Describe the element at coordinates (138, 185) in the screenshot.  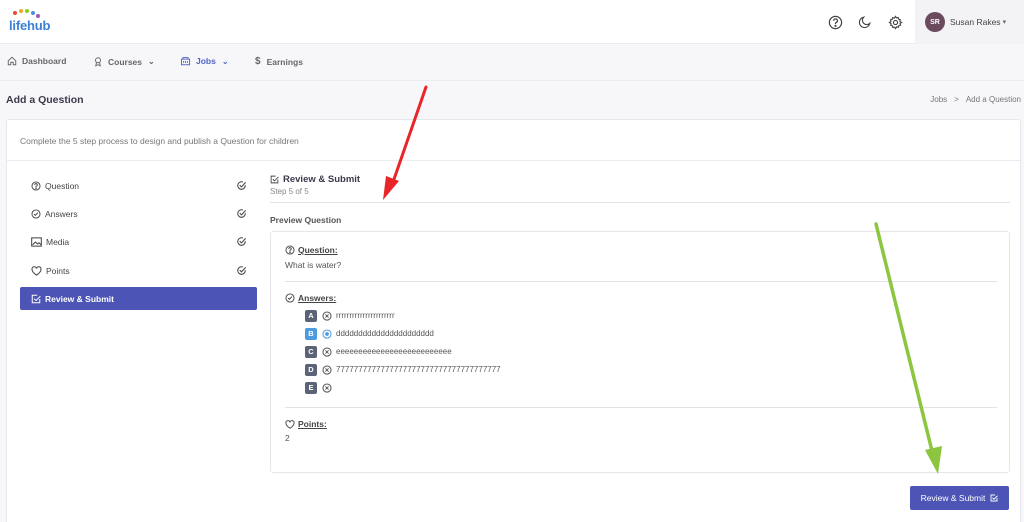
I see `step-question: Question` at that location.